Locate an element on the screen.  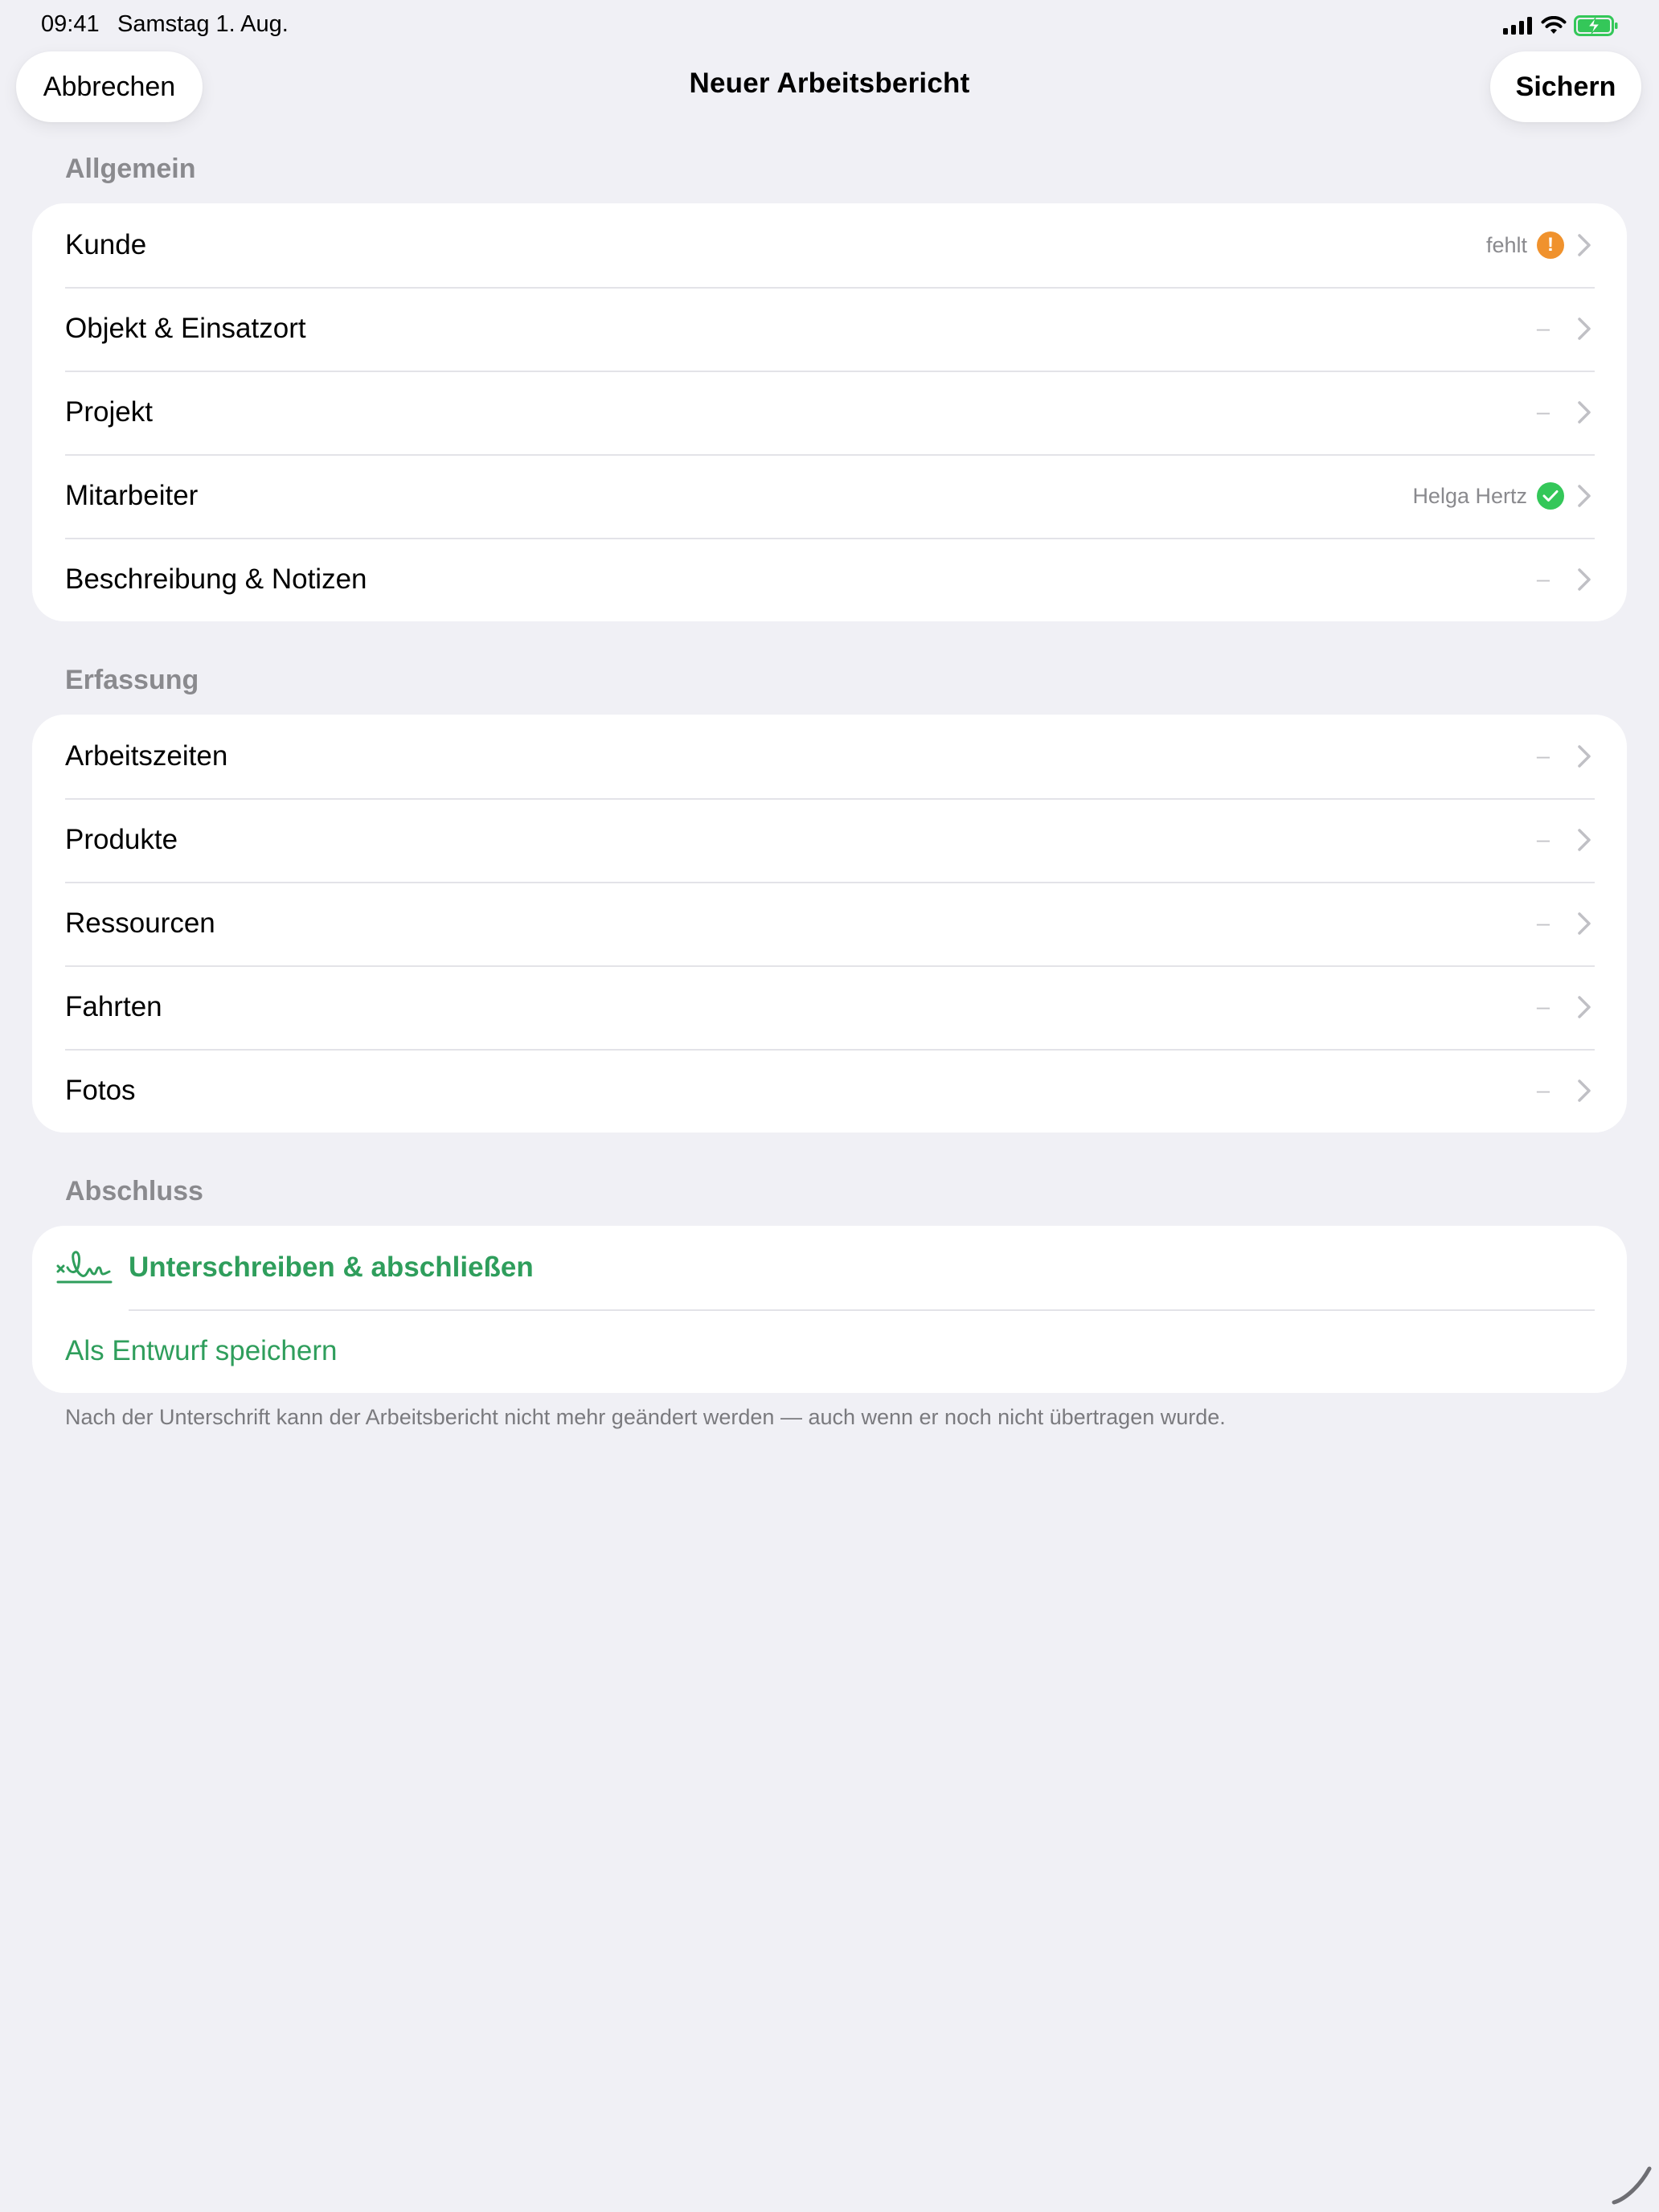
row-ressourcen: Ressourcen – is located at coordinates (829, 924).